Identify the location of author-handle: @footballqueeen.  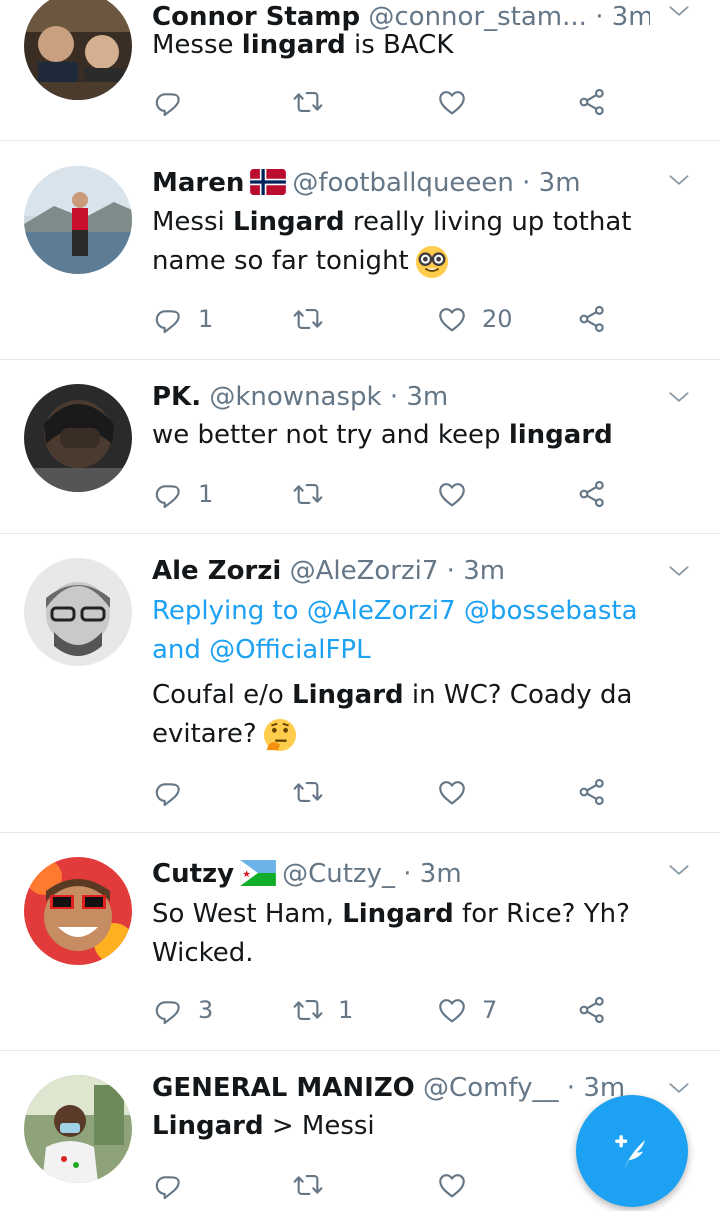
(403, 183).